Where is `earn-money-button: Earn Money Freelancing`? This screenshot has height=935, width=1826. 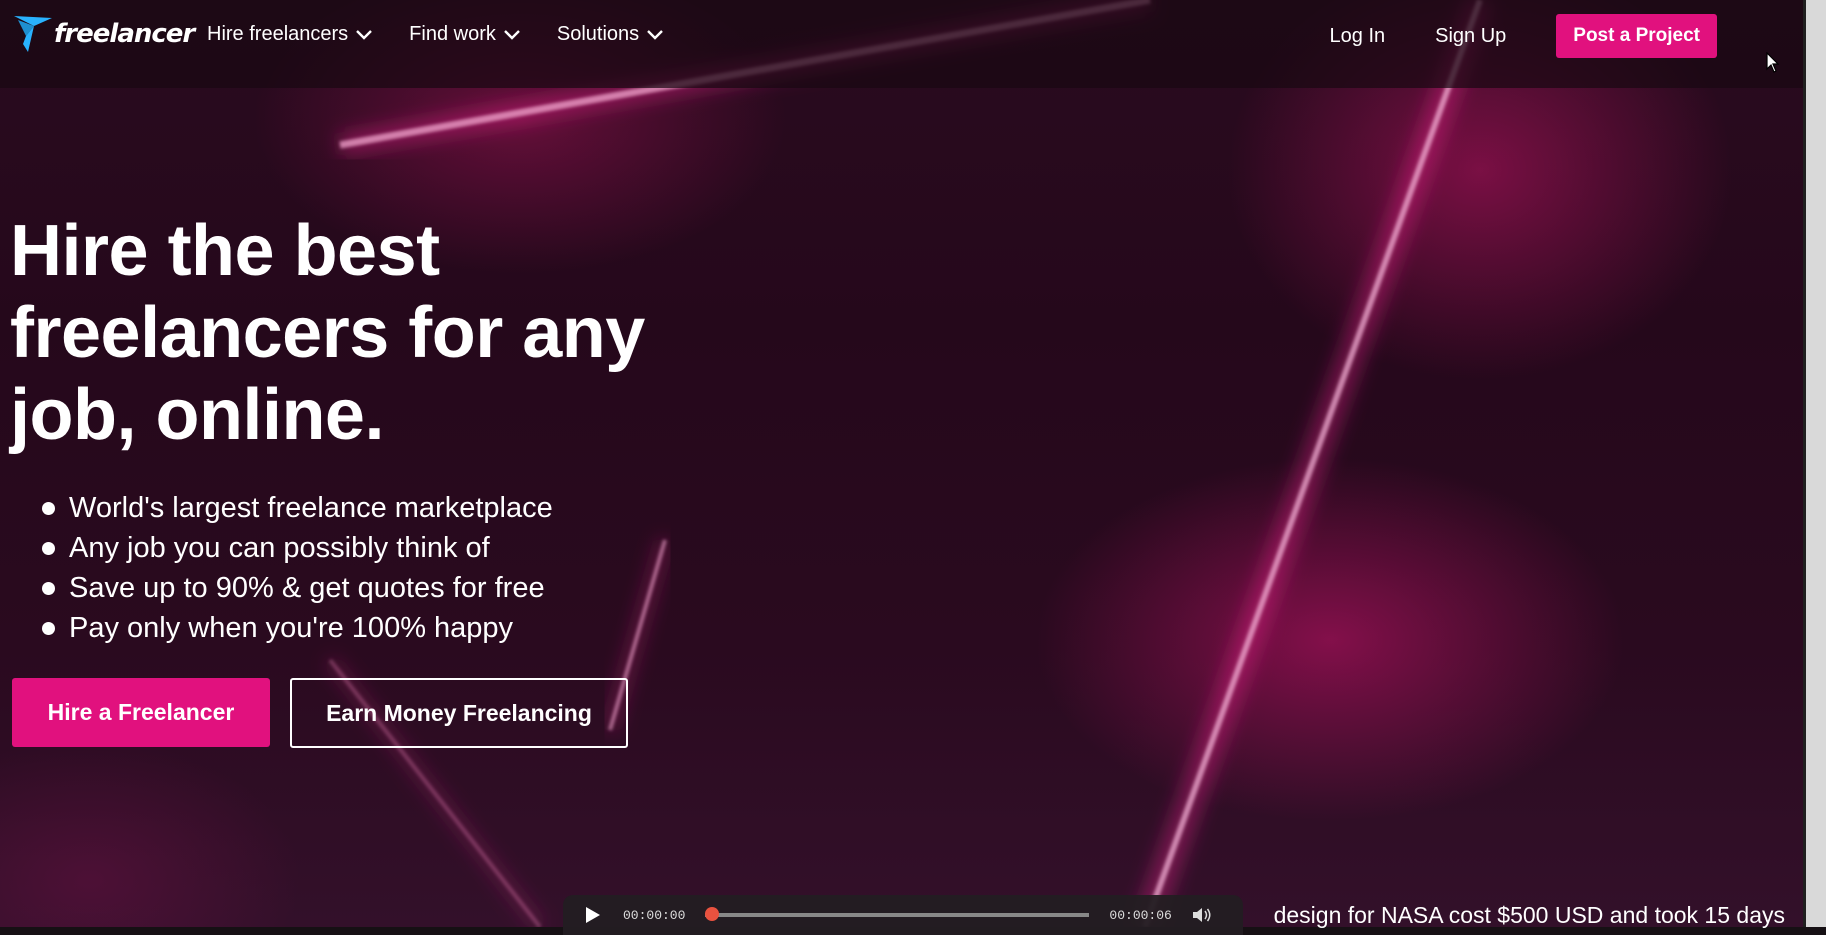
earn-money-button: Earn Money Freelancing is located at coordinates (459, 713).